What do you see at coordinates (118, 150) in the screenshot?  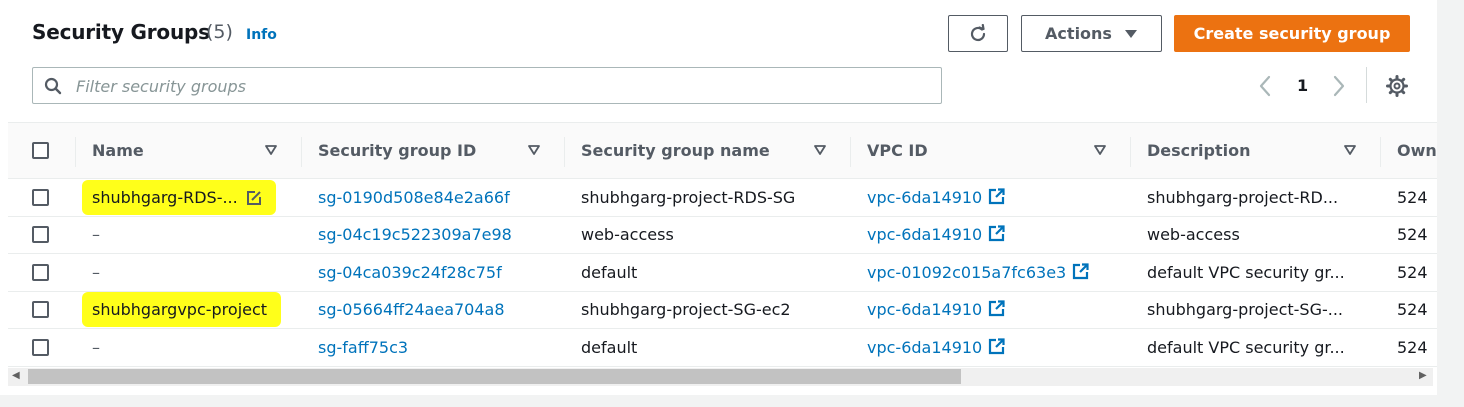 I see `column-label: Name` at bounding box center [118, 150].